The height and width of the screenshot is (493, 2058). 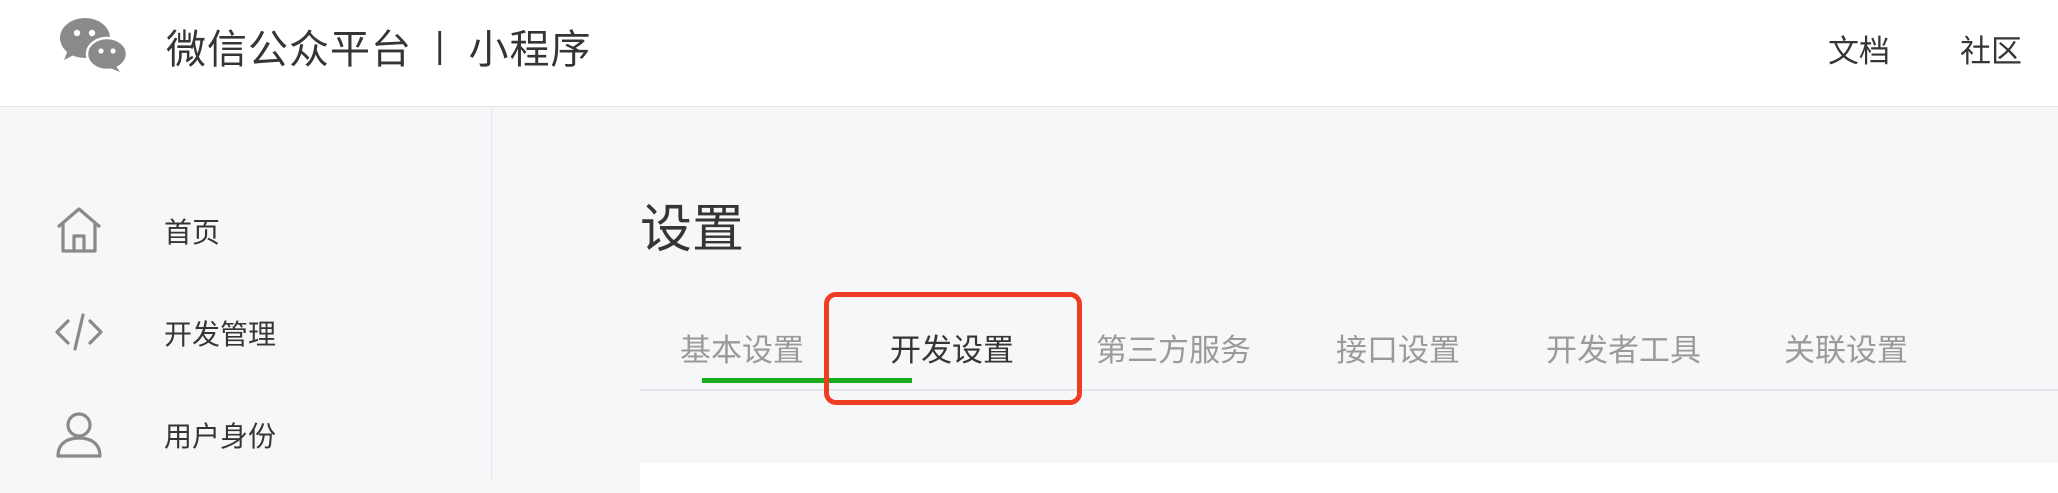 I want to click on sidebar-item-label: 首页, so click(x=192, y=232).